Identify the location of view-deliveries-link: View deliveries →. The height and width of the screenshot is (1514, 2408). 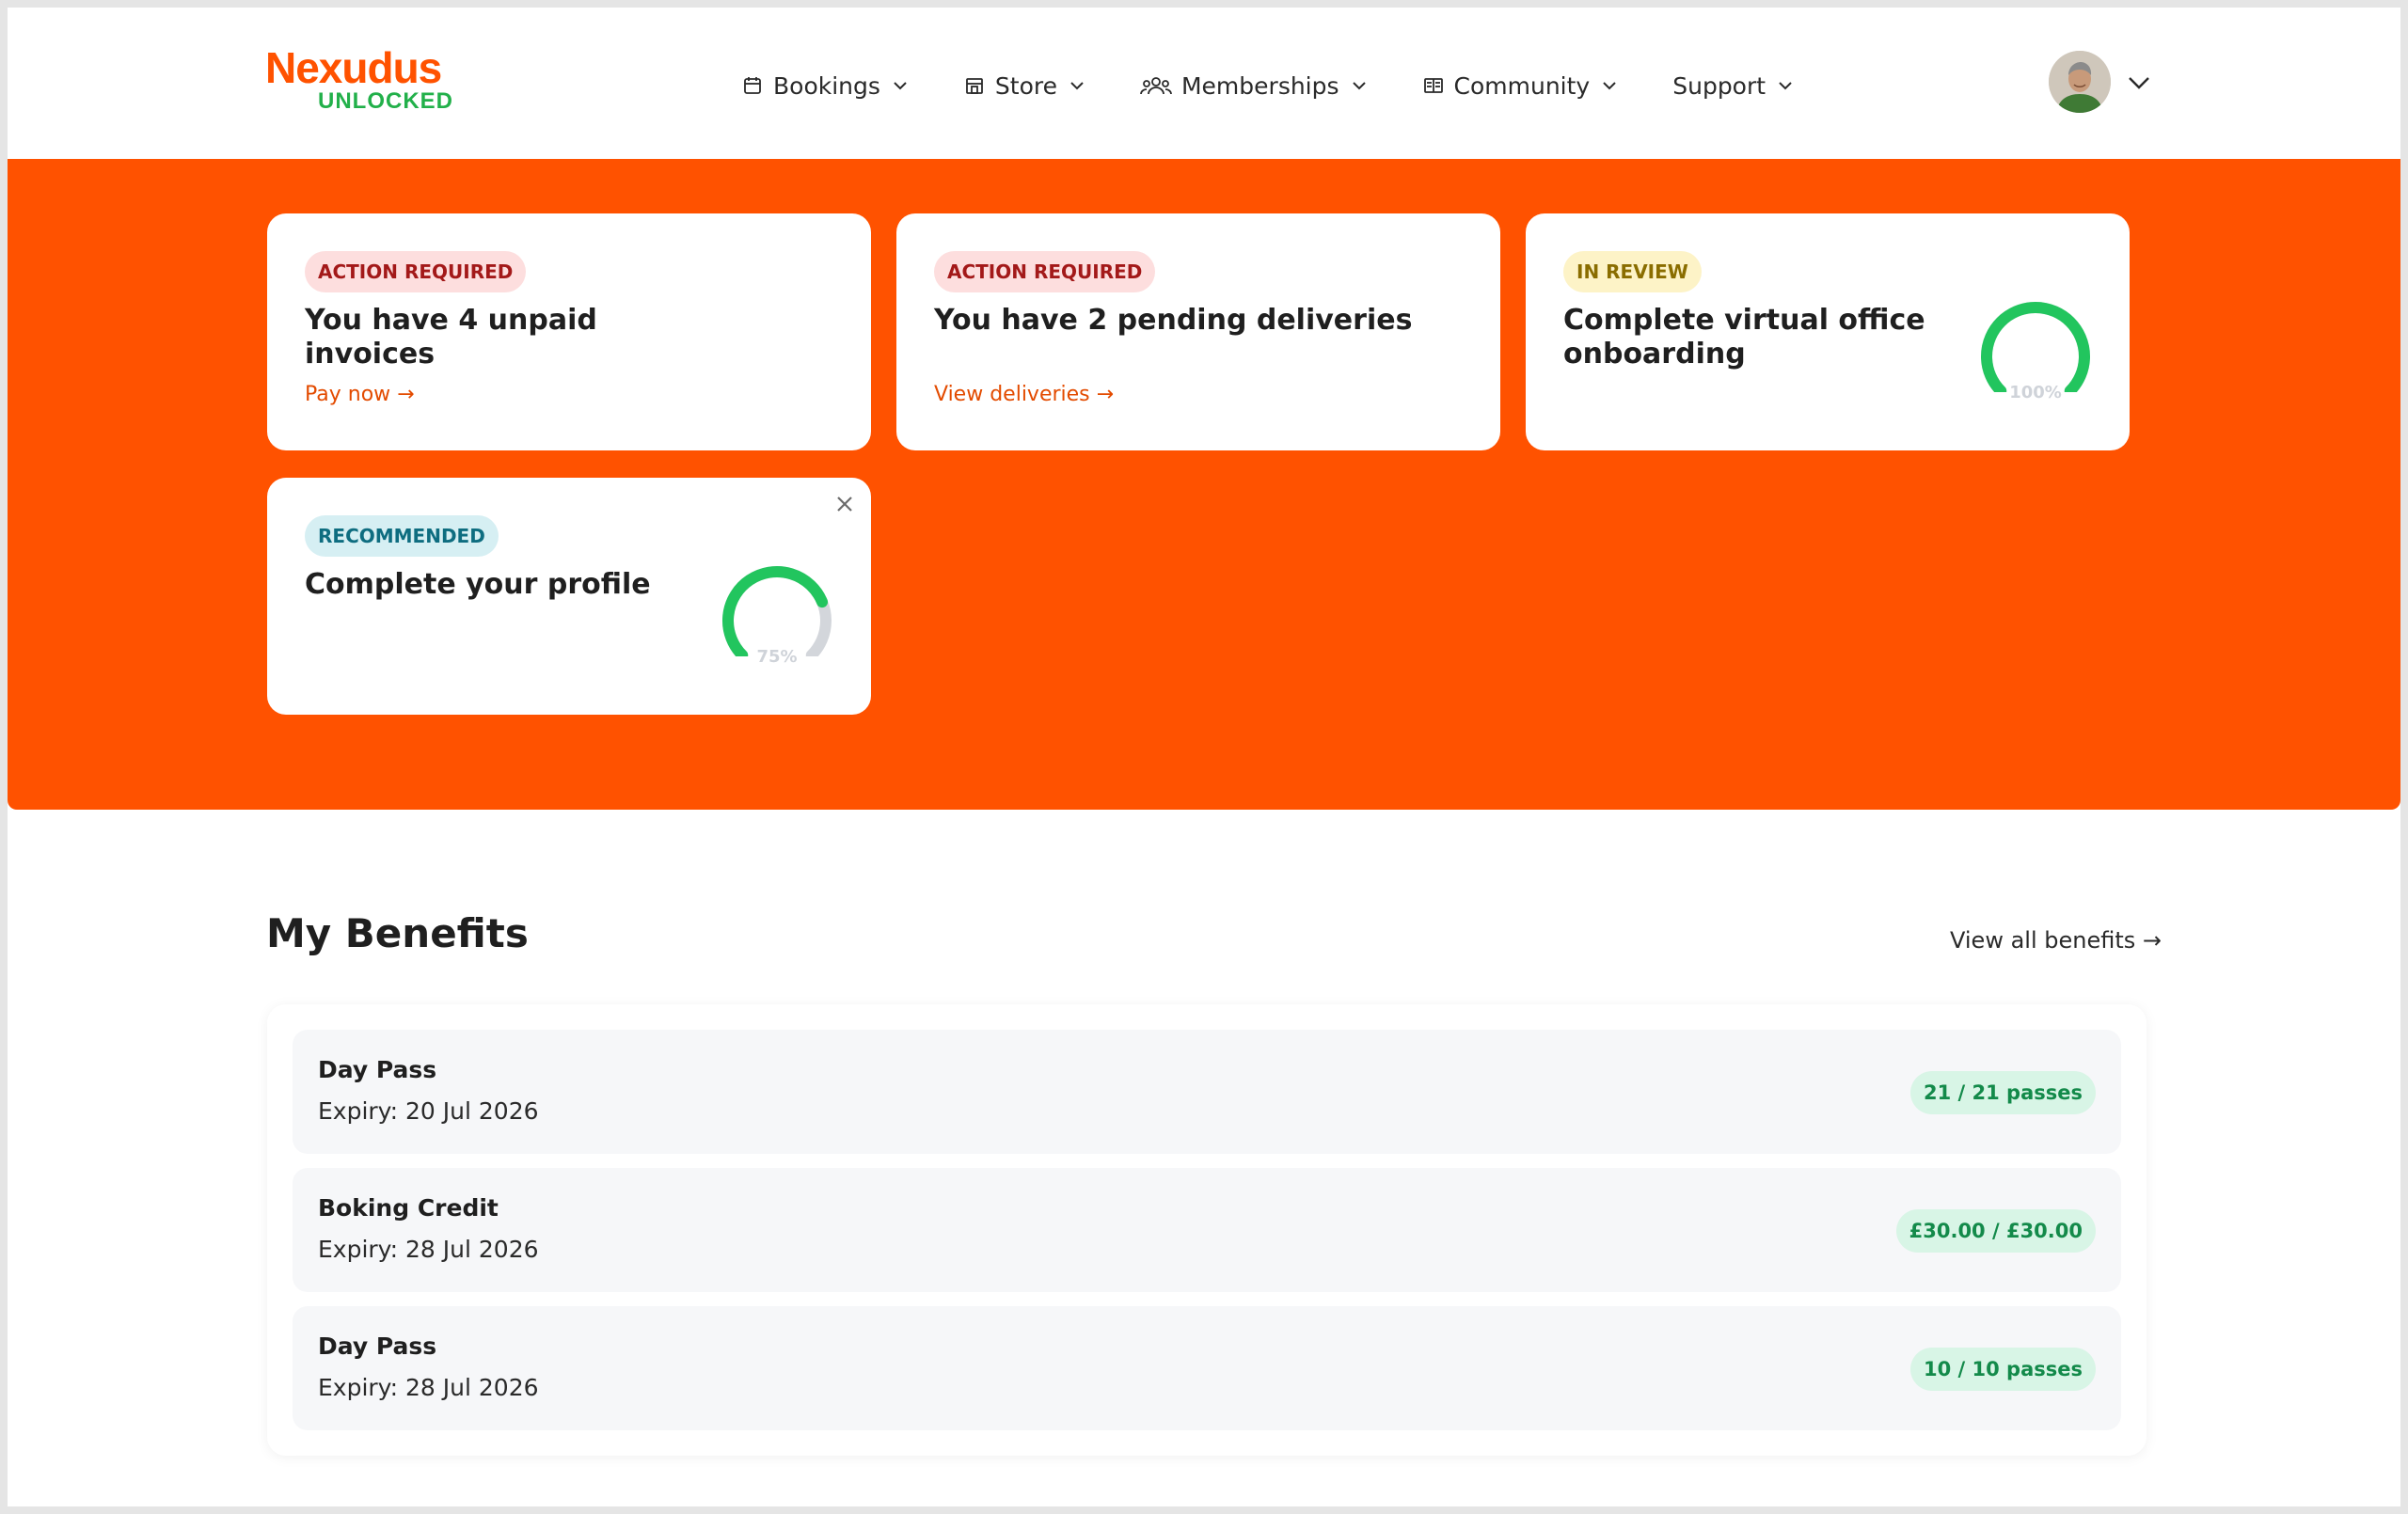
(1024, 394).